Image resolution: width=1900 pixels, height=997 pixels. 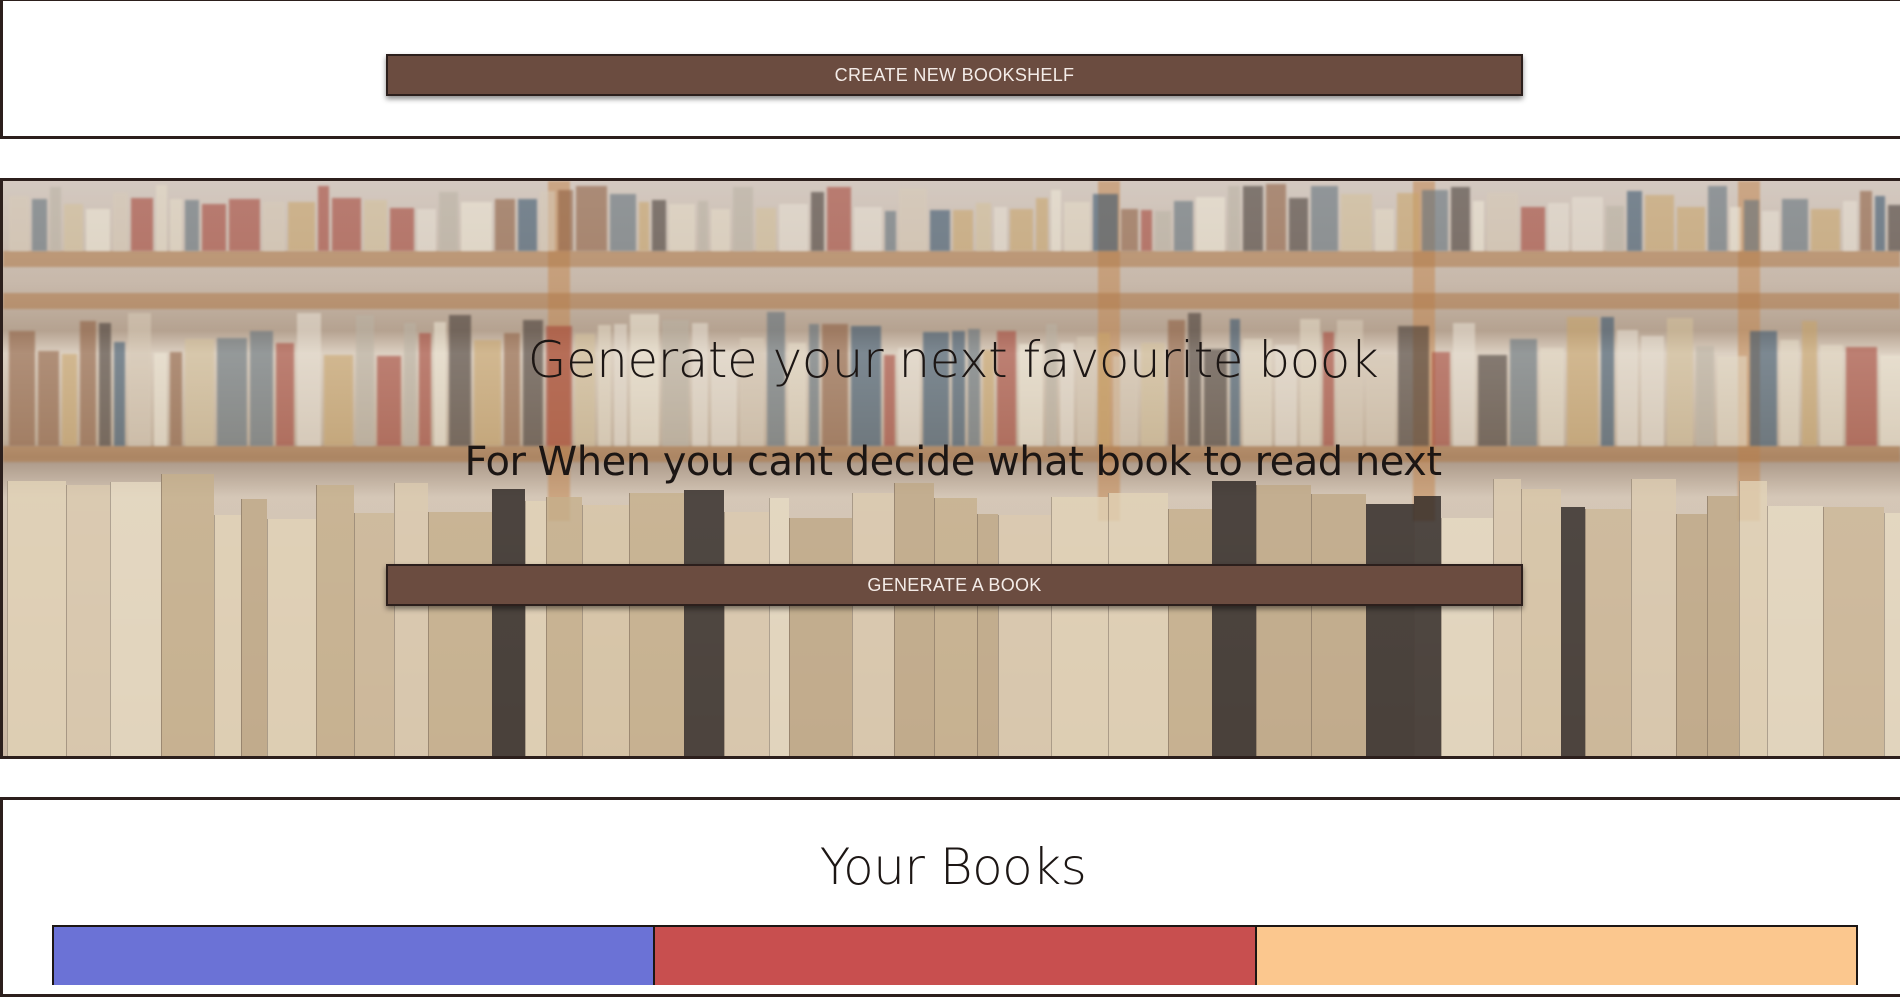 I want to click on hero-title: Generate your next favourite book, so click(x=953, y=360).